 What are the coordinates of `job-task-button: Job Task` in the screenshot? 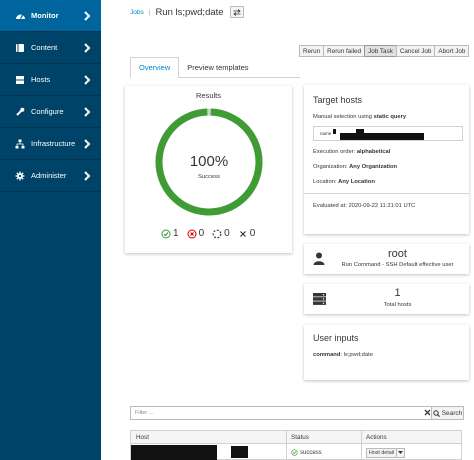 It's located at (380, 51).